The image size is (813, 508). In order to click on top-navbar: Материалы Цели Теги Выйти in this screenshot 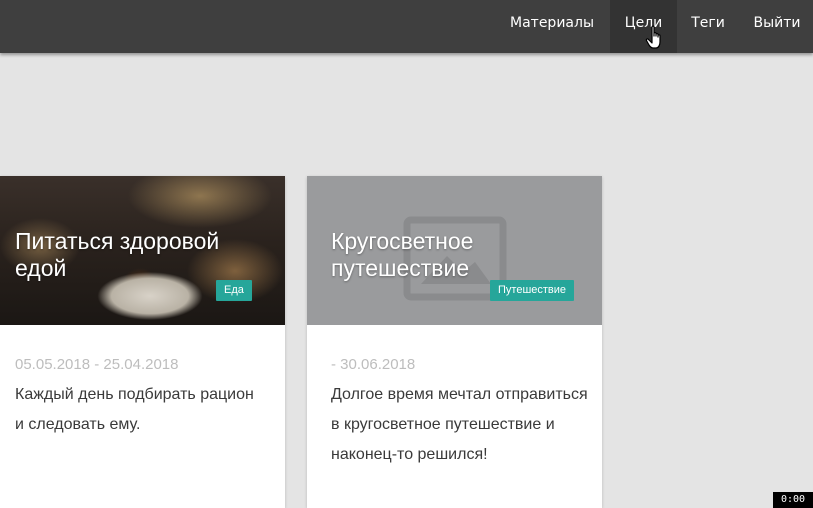, I will do `click(406, 26)`.